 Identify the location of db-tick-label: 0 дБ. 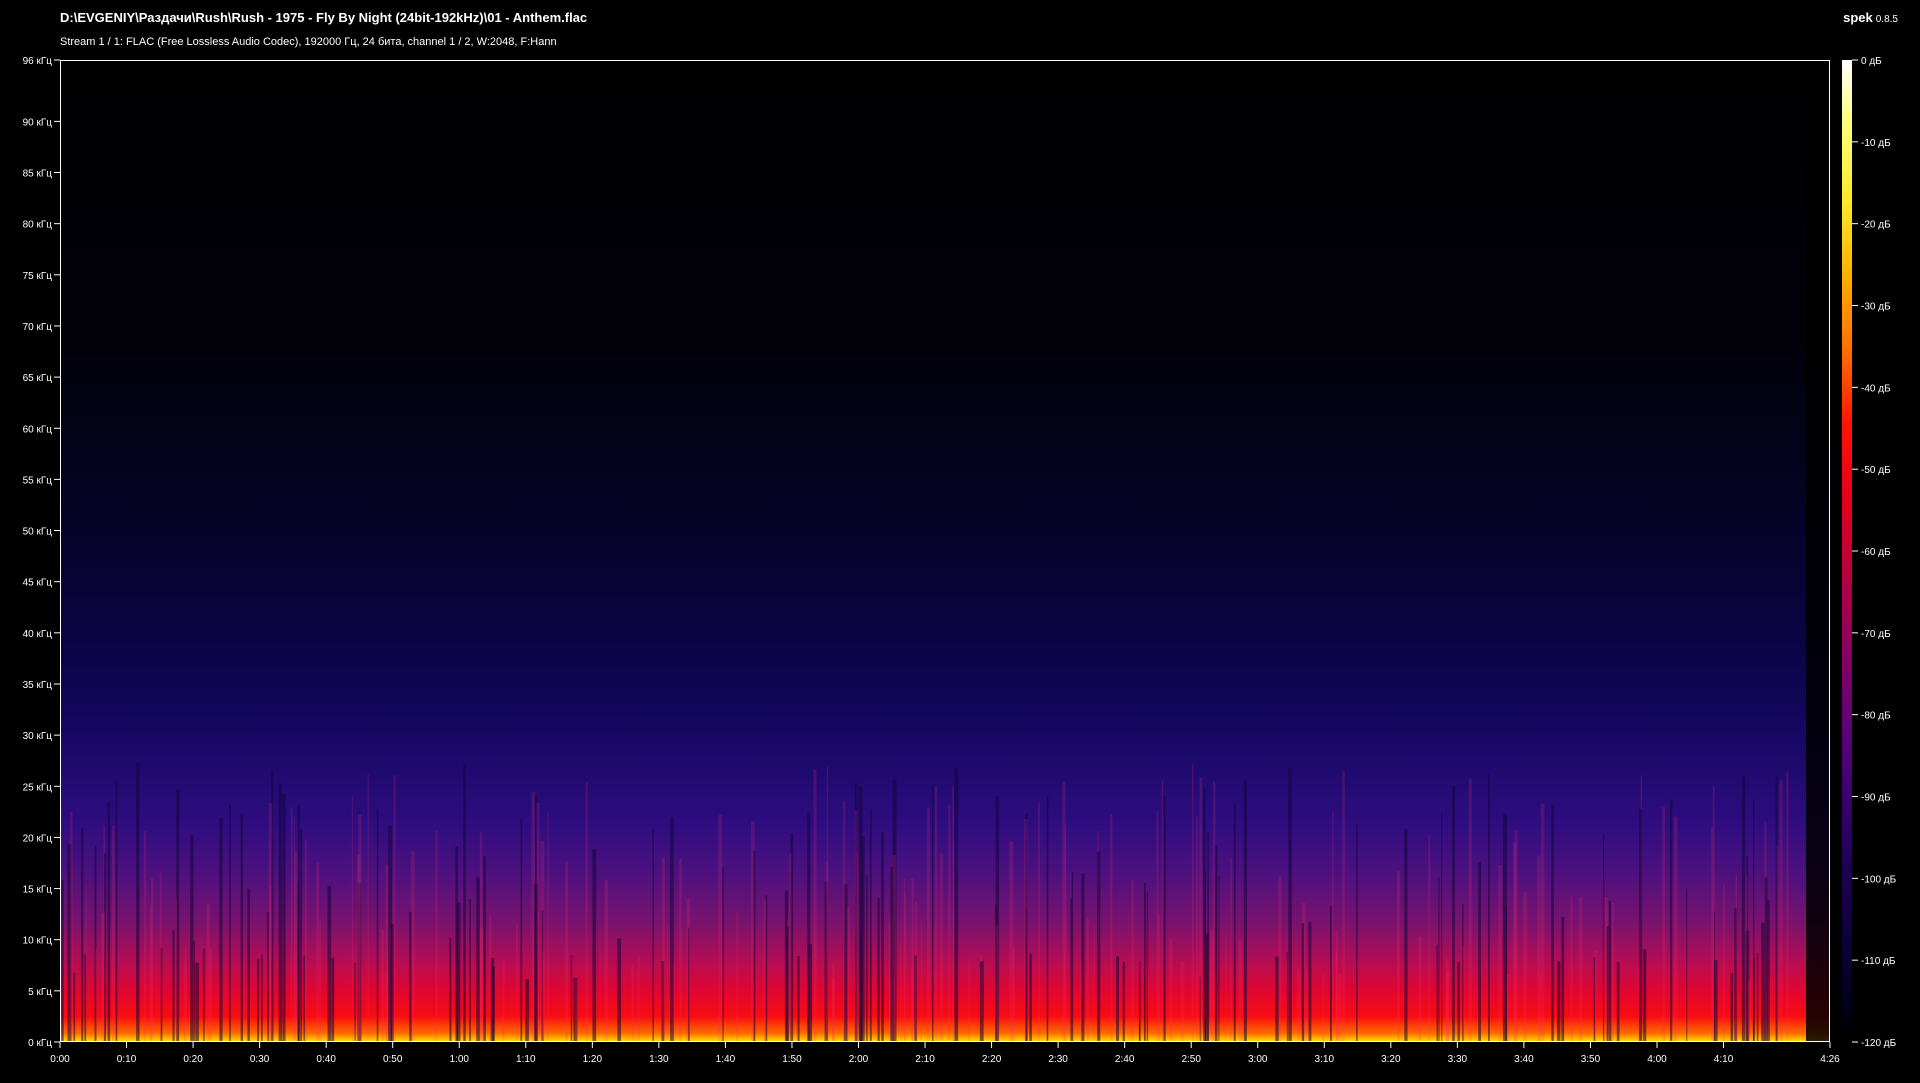
(1871, 61).